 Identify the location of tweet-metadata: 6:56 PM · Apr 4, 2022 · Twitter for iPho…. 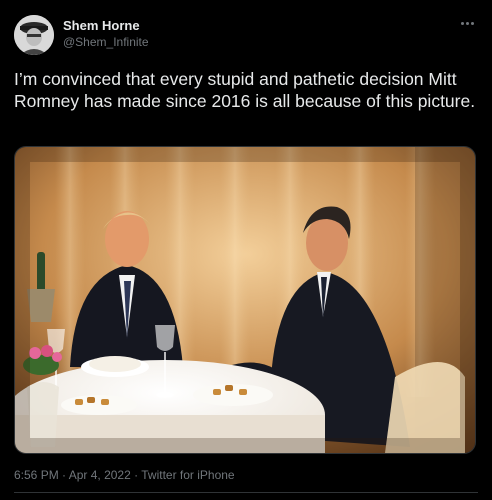
(124, 475).